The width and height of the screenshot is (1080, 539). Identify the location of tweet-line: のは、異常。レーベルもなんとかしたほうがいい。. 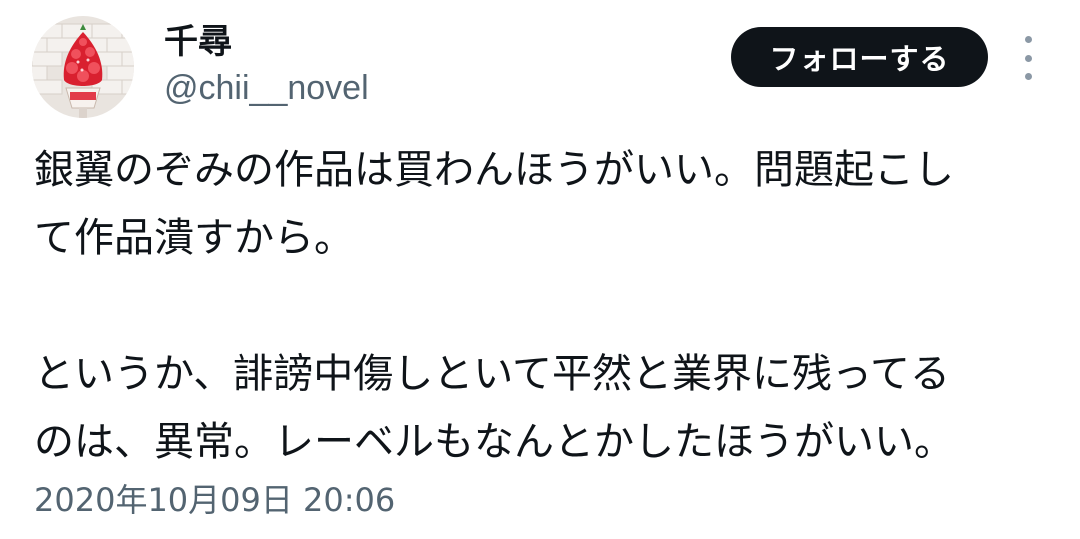
(494, 442).